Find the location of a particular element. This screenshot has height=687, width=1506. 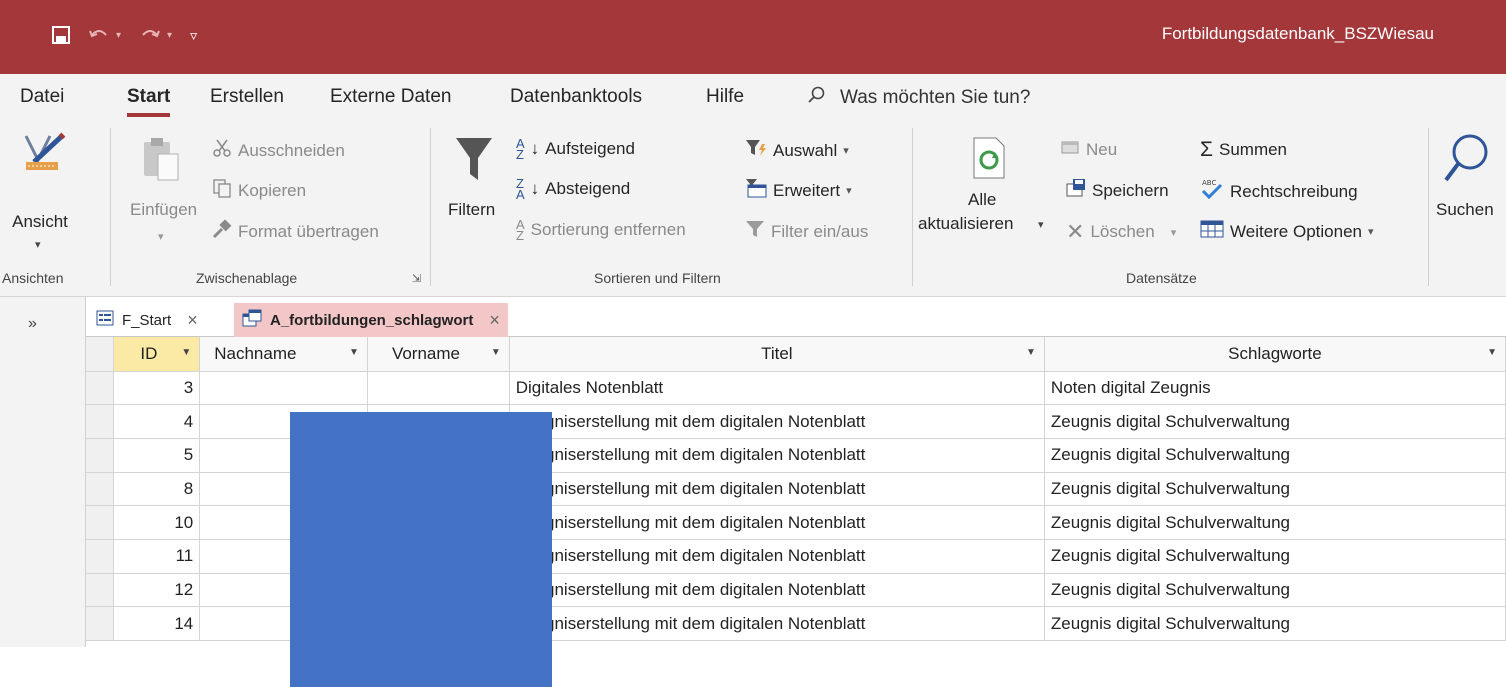

find-label: Suchen is located at coordinates (1465, 209).